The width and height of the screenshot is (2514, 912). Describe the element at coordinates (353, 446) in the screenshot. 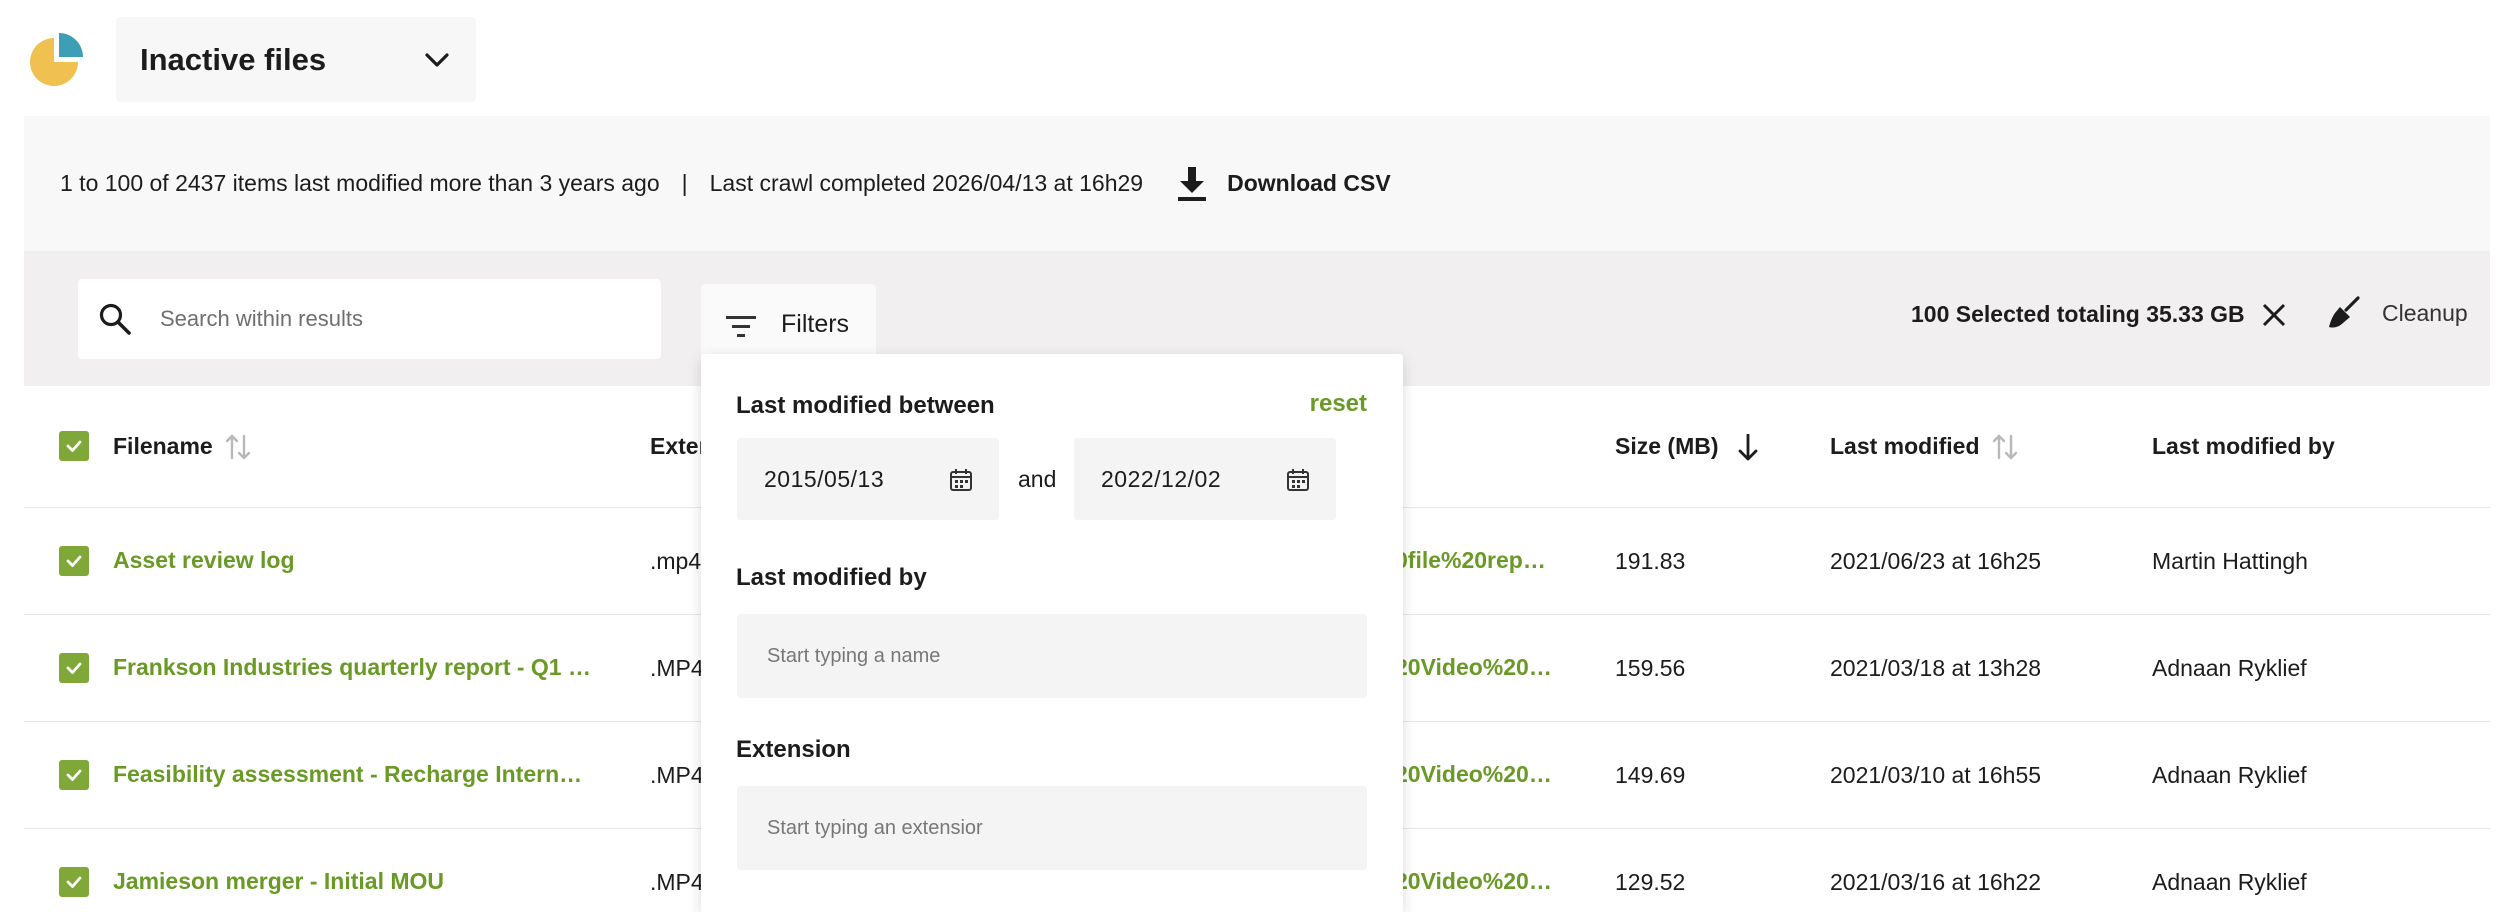

I see `column-header-filename: Filename` at that location.